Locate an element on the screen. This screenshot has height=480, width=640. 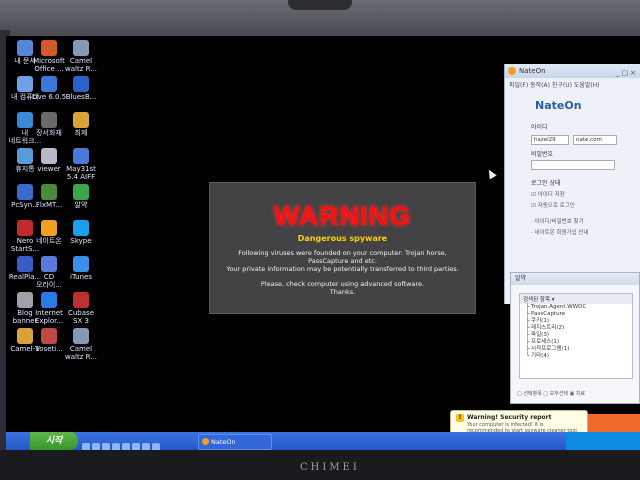
scan-header: 검색된 항목 ▾ is located at coordinates (576, 299).